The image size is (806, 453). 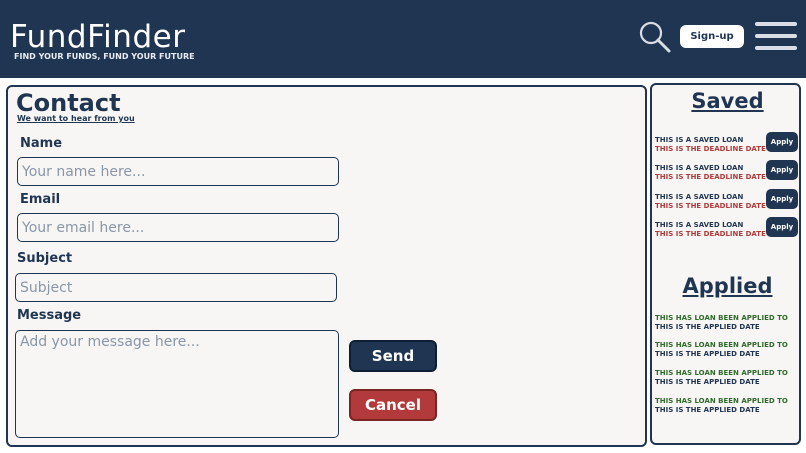 What do you see at coordinates (727, 101) in the screenshot?
I see `saved-title: Saved` at bounding box center [727, 101].